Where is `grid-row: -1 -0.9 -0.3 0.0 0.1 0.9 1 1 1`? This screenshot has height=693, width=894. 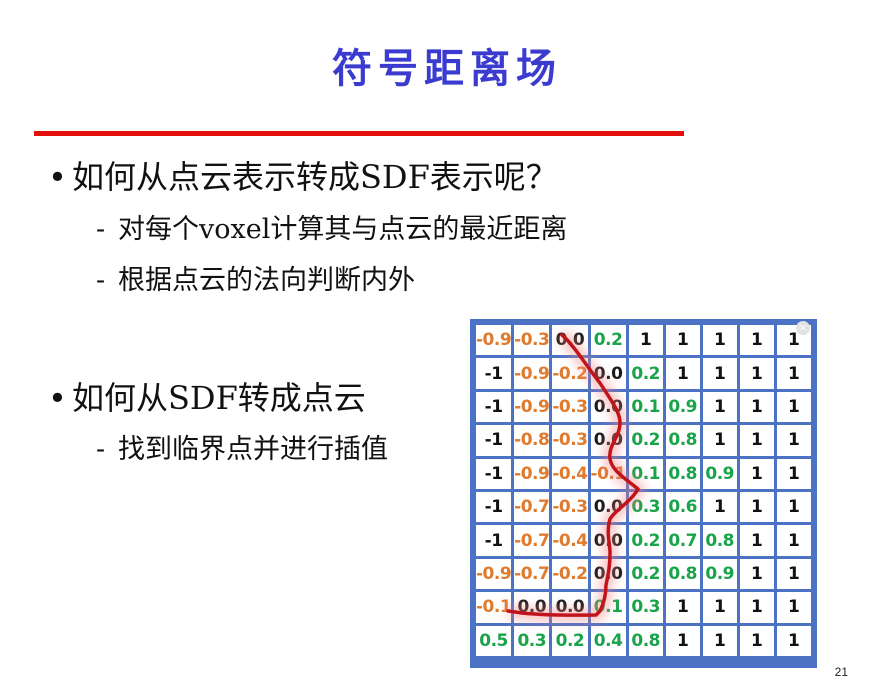
grid-row: -1 -0.9 -0.3 0.0 0.1 0.9 1 1 1 is located at coordinates (643, 407).